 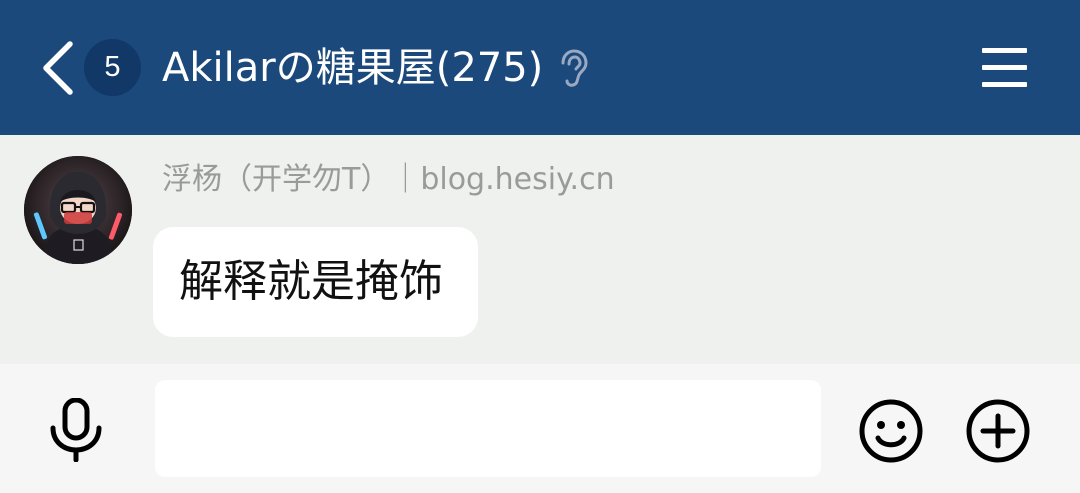 I want to click on chat-title: Akilarの糖果屋(275), so click(x=352, y=68).